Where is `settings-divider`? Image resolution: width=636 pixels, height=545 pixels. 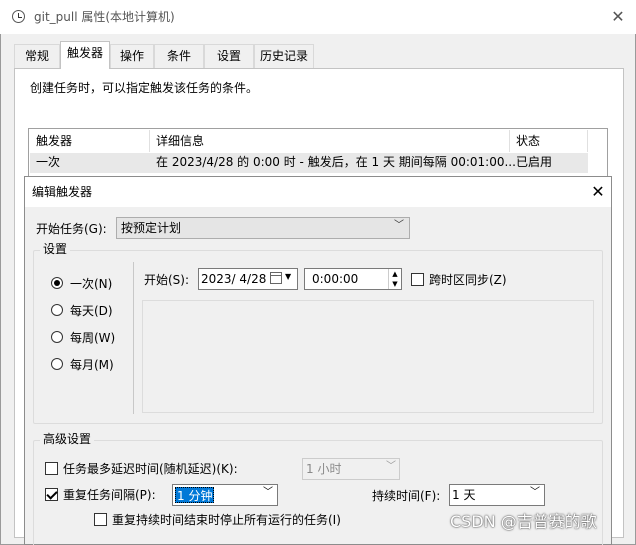 settings-divider is located at coordinates (133, 338).